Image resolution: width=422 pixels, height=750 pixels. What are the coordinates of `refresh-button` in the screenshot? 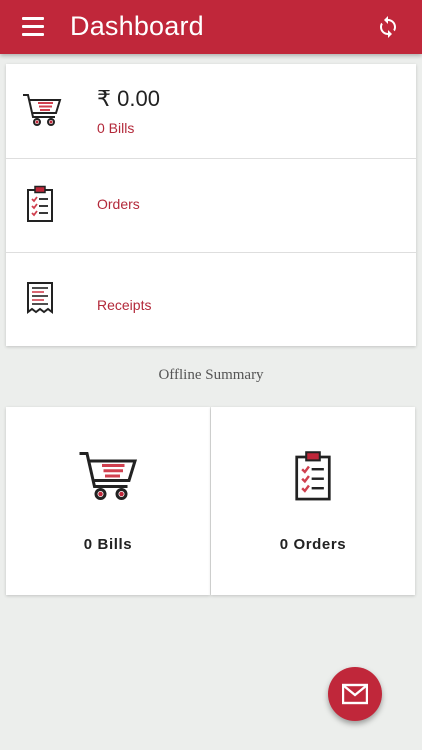 It's located at (388, 27).